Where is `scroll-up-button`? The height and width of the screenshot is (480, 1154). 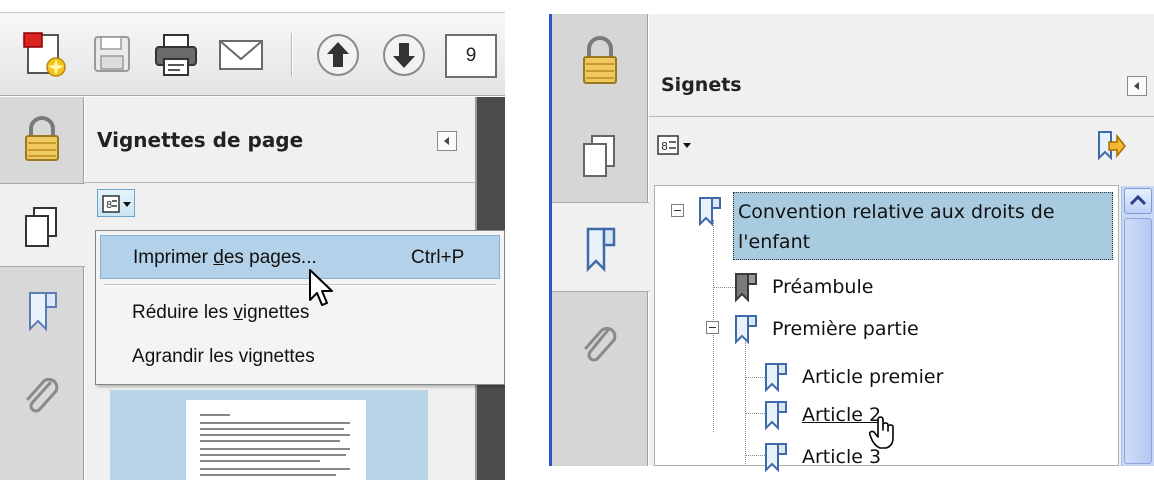 scroll-up-button is located at coordinates (1138, 201).